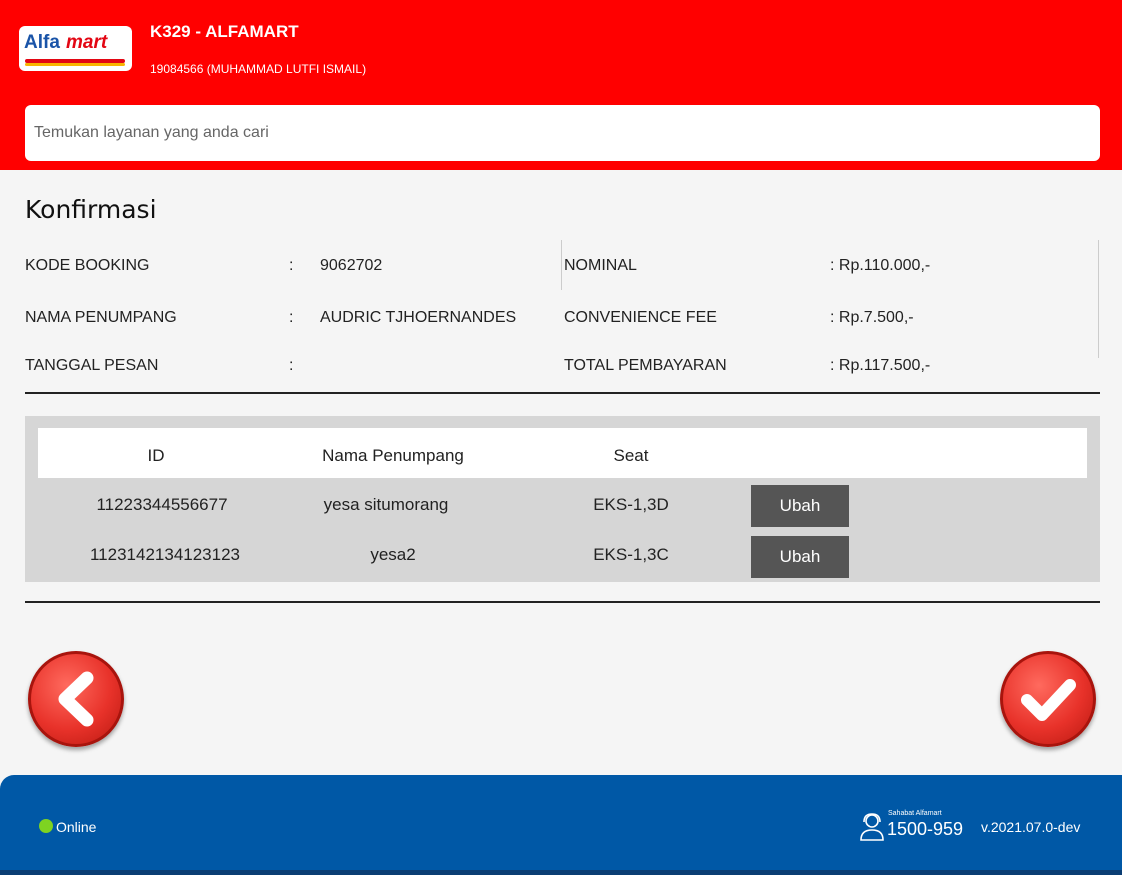 The width and height of the screenshot is (1122, 875). What do you see at coordinates (75, 64) in the screenshot?
I see `logo-stripe-yellow` at bounding box center [75, 64].